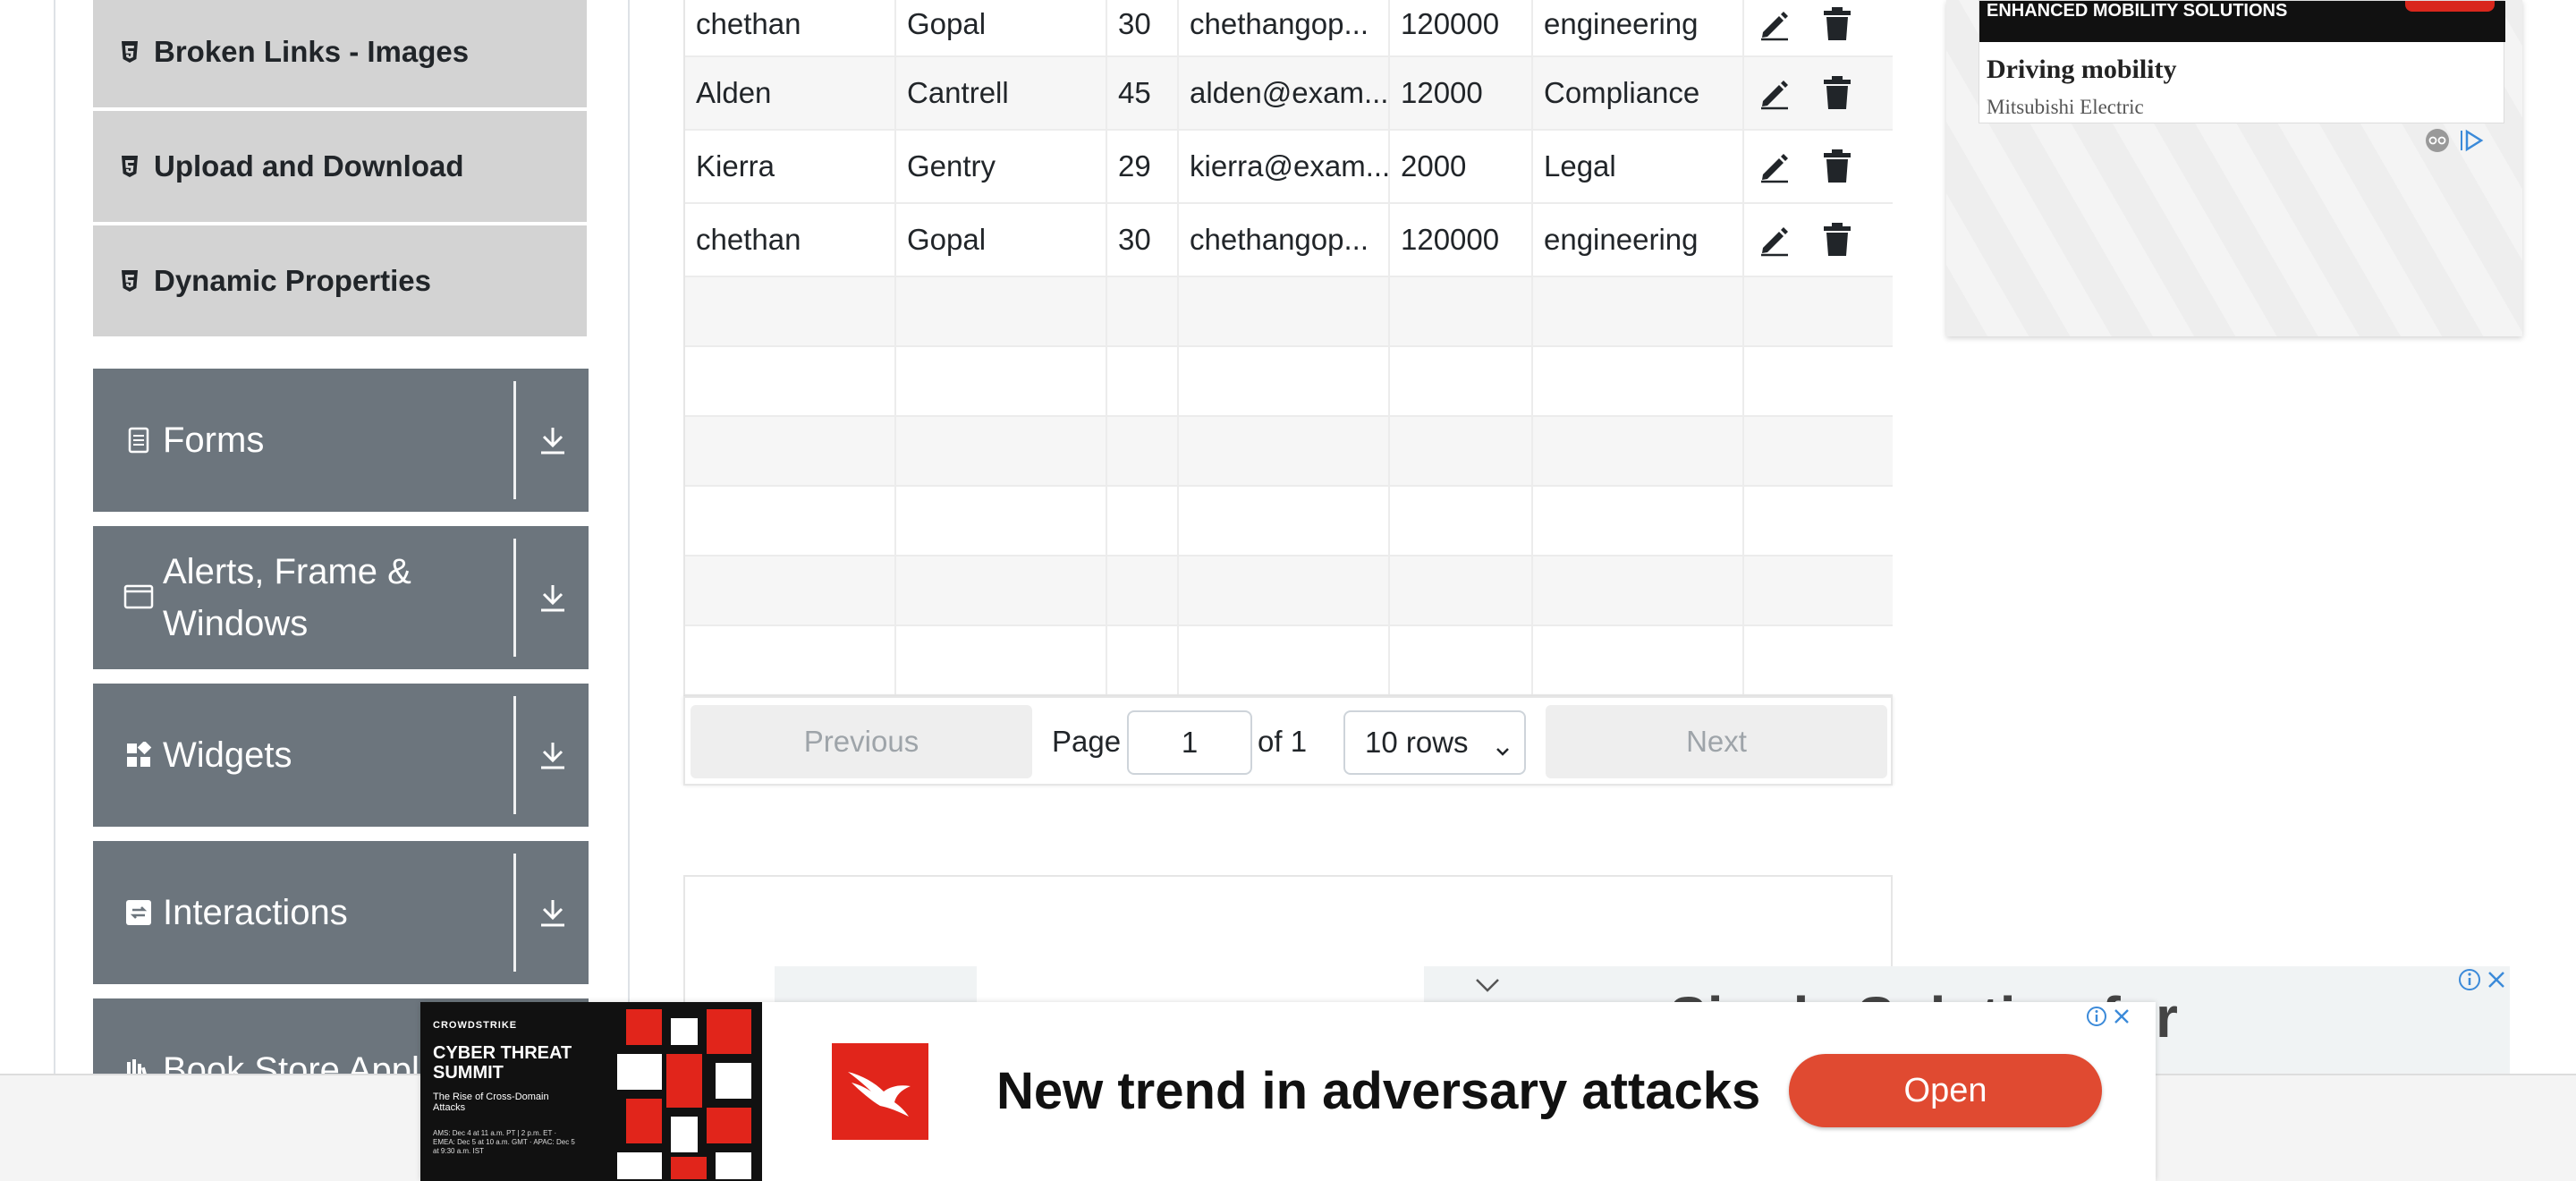 The width and height of the screenshot is (2576, 1181). What do you see at coordinates (287, 597) in the screenshot?
I see `sidebar-group-label: Alerts, Frame & Windows` at bounding box center [287, 597].